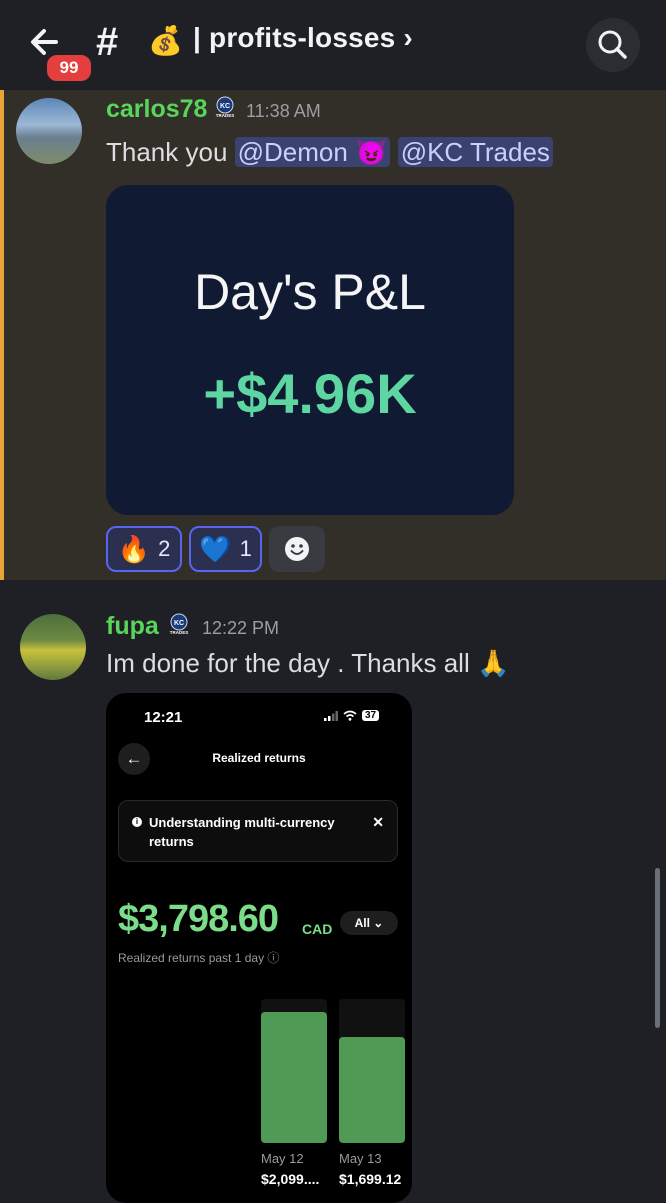 This screenshot has width=666, height=1203. Describe the element at coordinates (170, 152) in the screenshot. I see `message-text-prefix: Thank you` at that location.